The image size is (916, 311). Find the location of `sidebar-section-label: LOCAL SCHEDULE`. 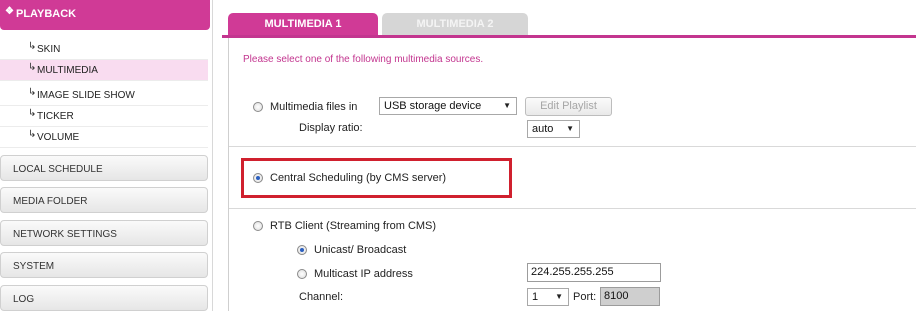

sidebar-section-label: LOCAL SCHEDULE is located at coordinates (58, 169).